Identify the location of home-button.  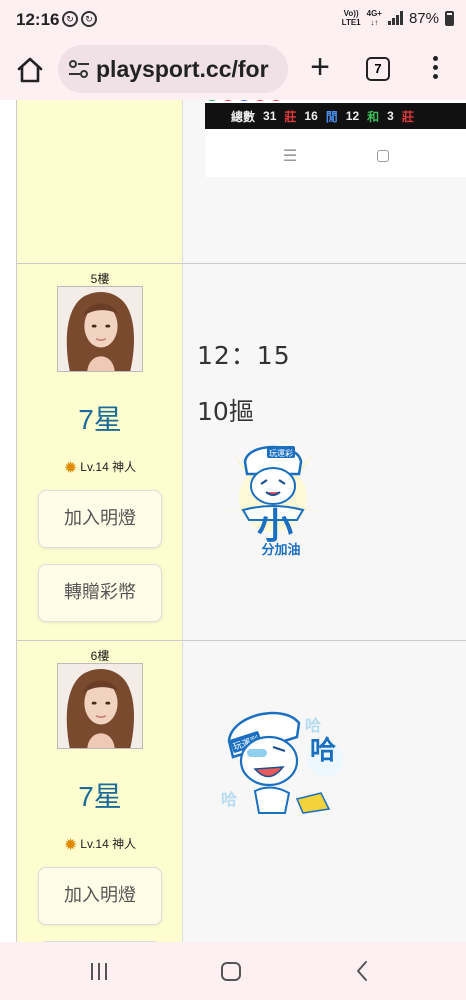
(231, 971).